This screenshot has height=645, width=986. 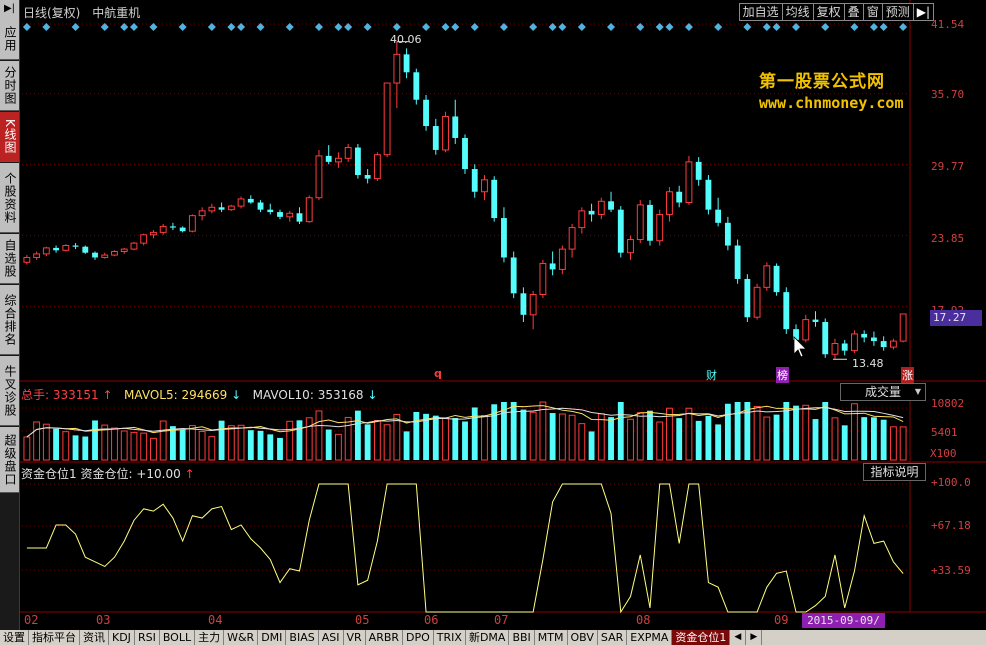 I want to click on volume-total-value: 333151, so click(x=75, y=395).